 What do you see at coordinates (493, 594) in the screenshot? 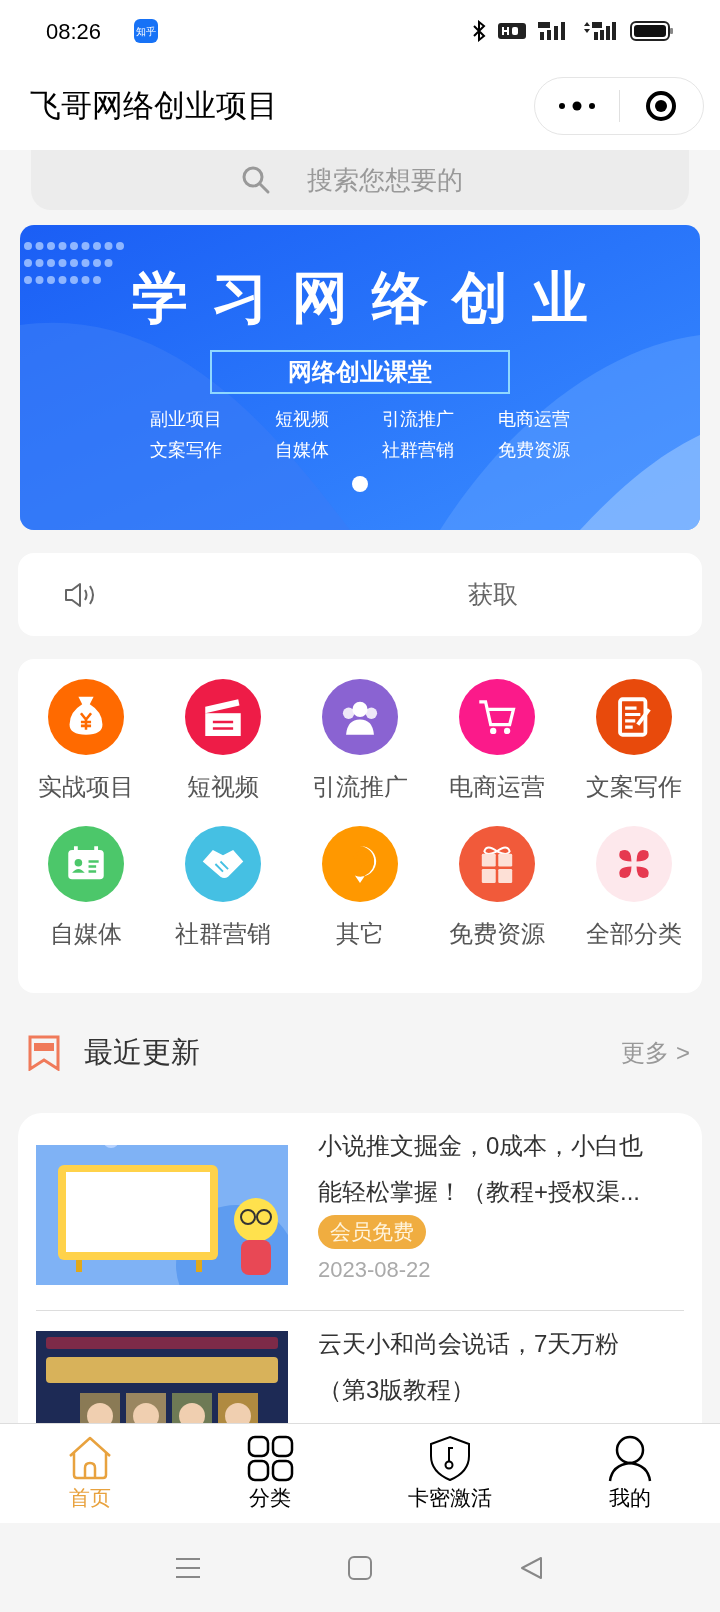
I see `notice-text: 获取` at bounding box center [493, 594].